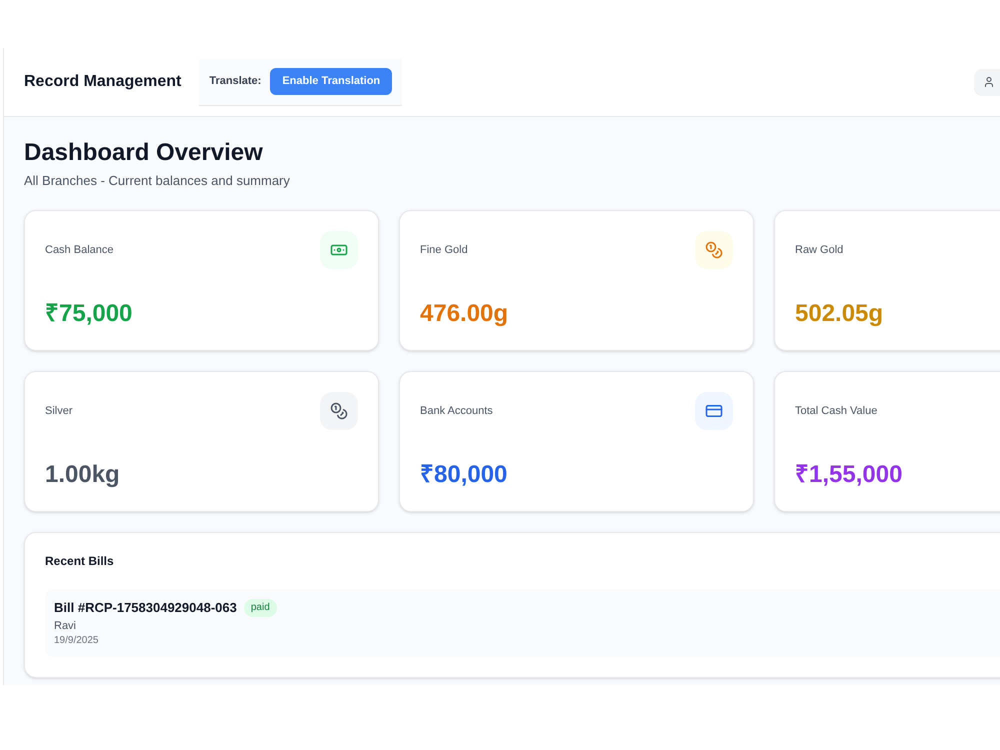 This screenshot has height=750, width=1000. I want to click on profile-button, so click(987, 82).